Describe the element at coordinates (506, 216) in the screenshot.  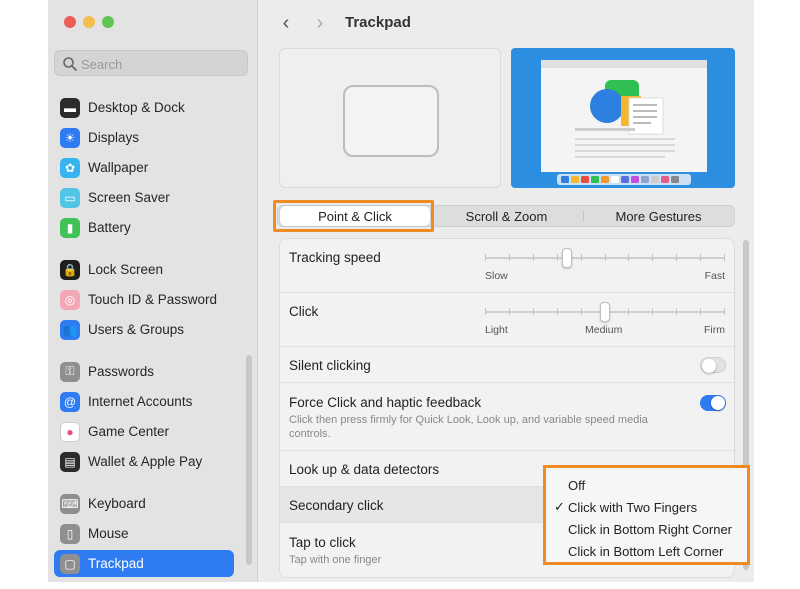
I see `tab-scroll-and-zoom: Scroll & Zoom` at that location.